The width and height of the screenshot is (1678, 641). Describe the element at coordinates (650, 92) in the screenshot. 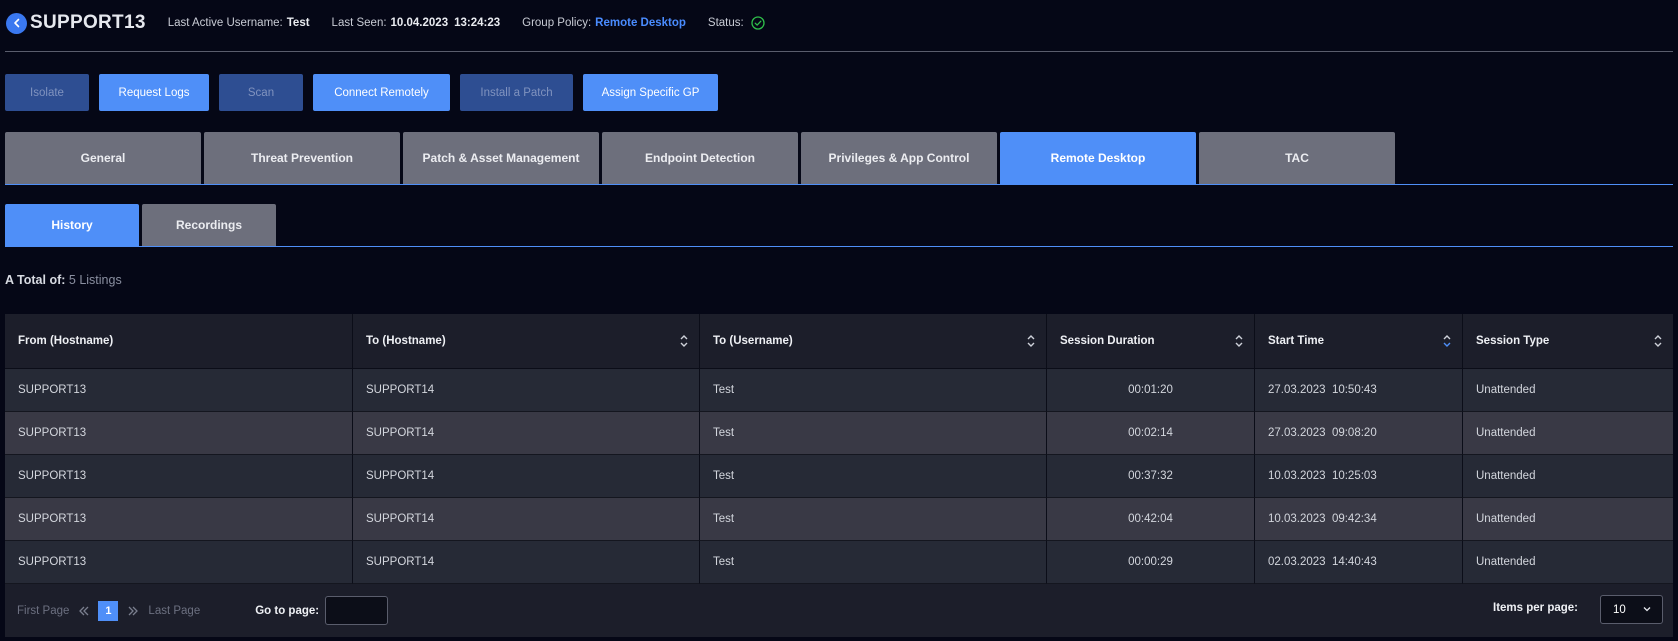

I see `assign-specific-gp-button: Assign Specific GP` at that location.